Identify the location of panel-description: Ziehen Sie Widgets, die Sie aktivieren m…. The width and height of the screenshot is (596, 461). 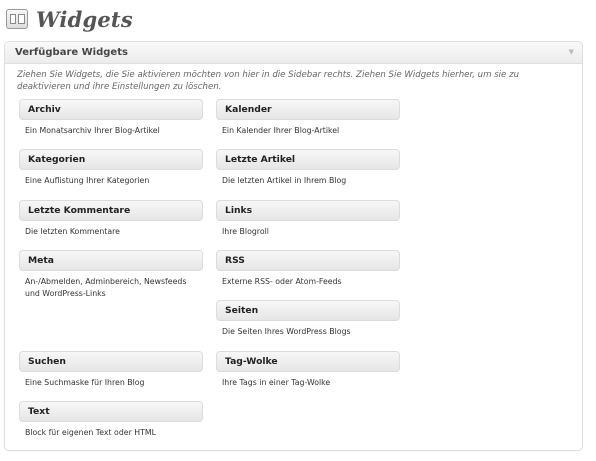
(268, 81).